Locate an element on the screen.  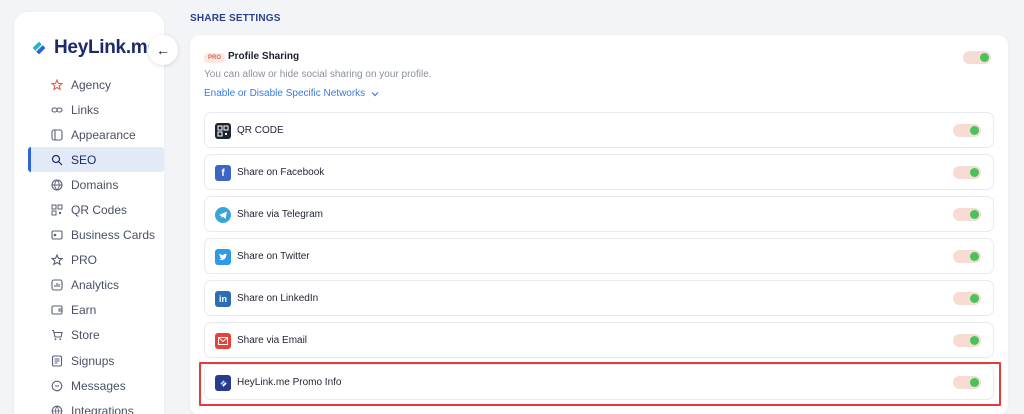
heylink-logo-icon is located at coordinates (39, 48).